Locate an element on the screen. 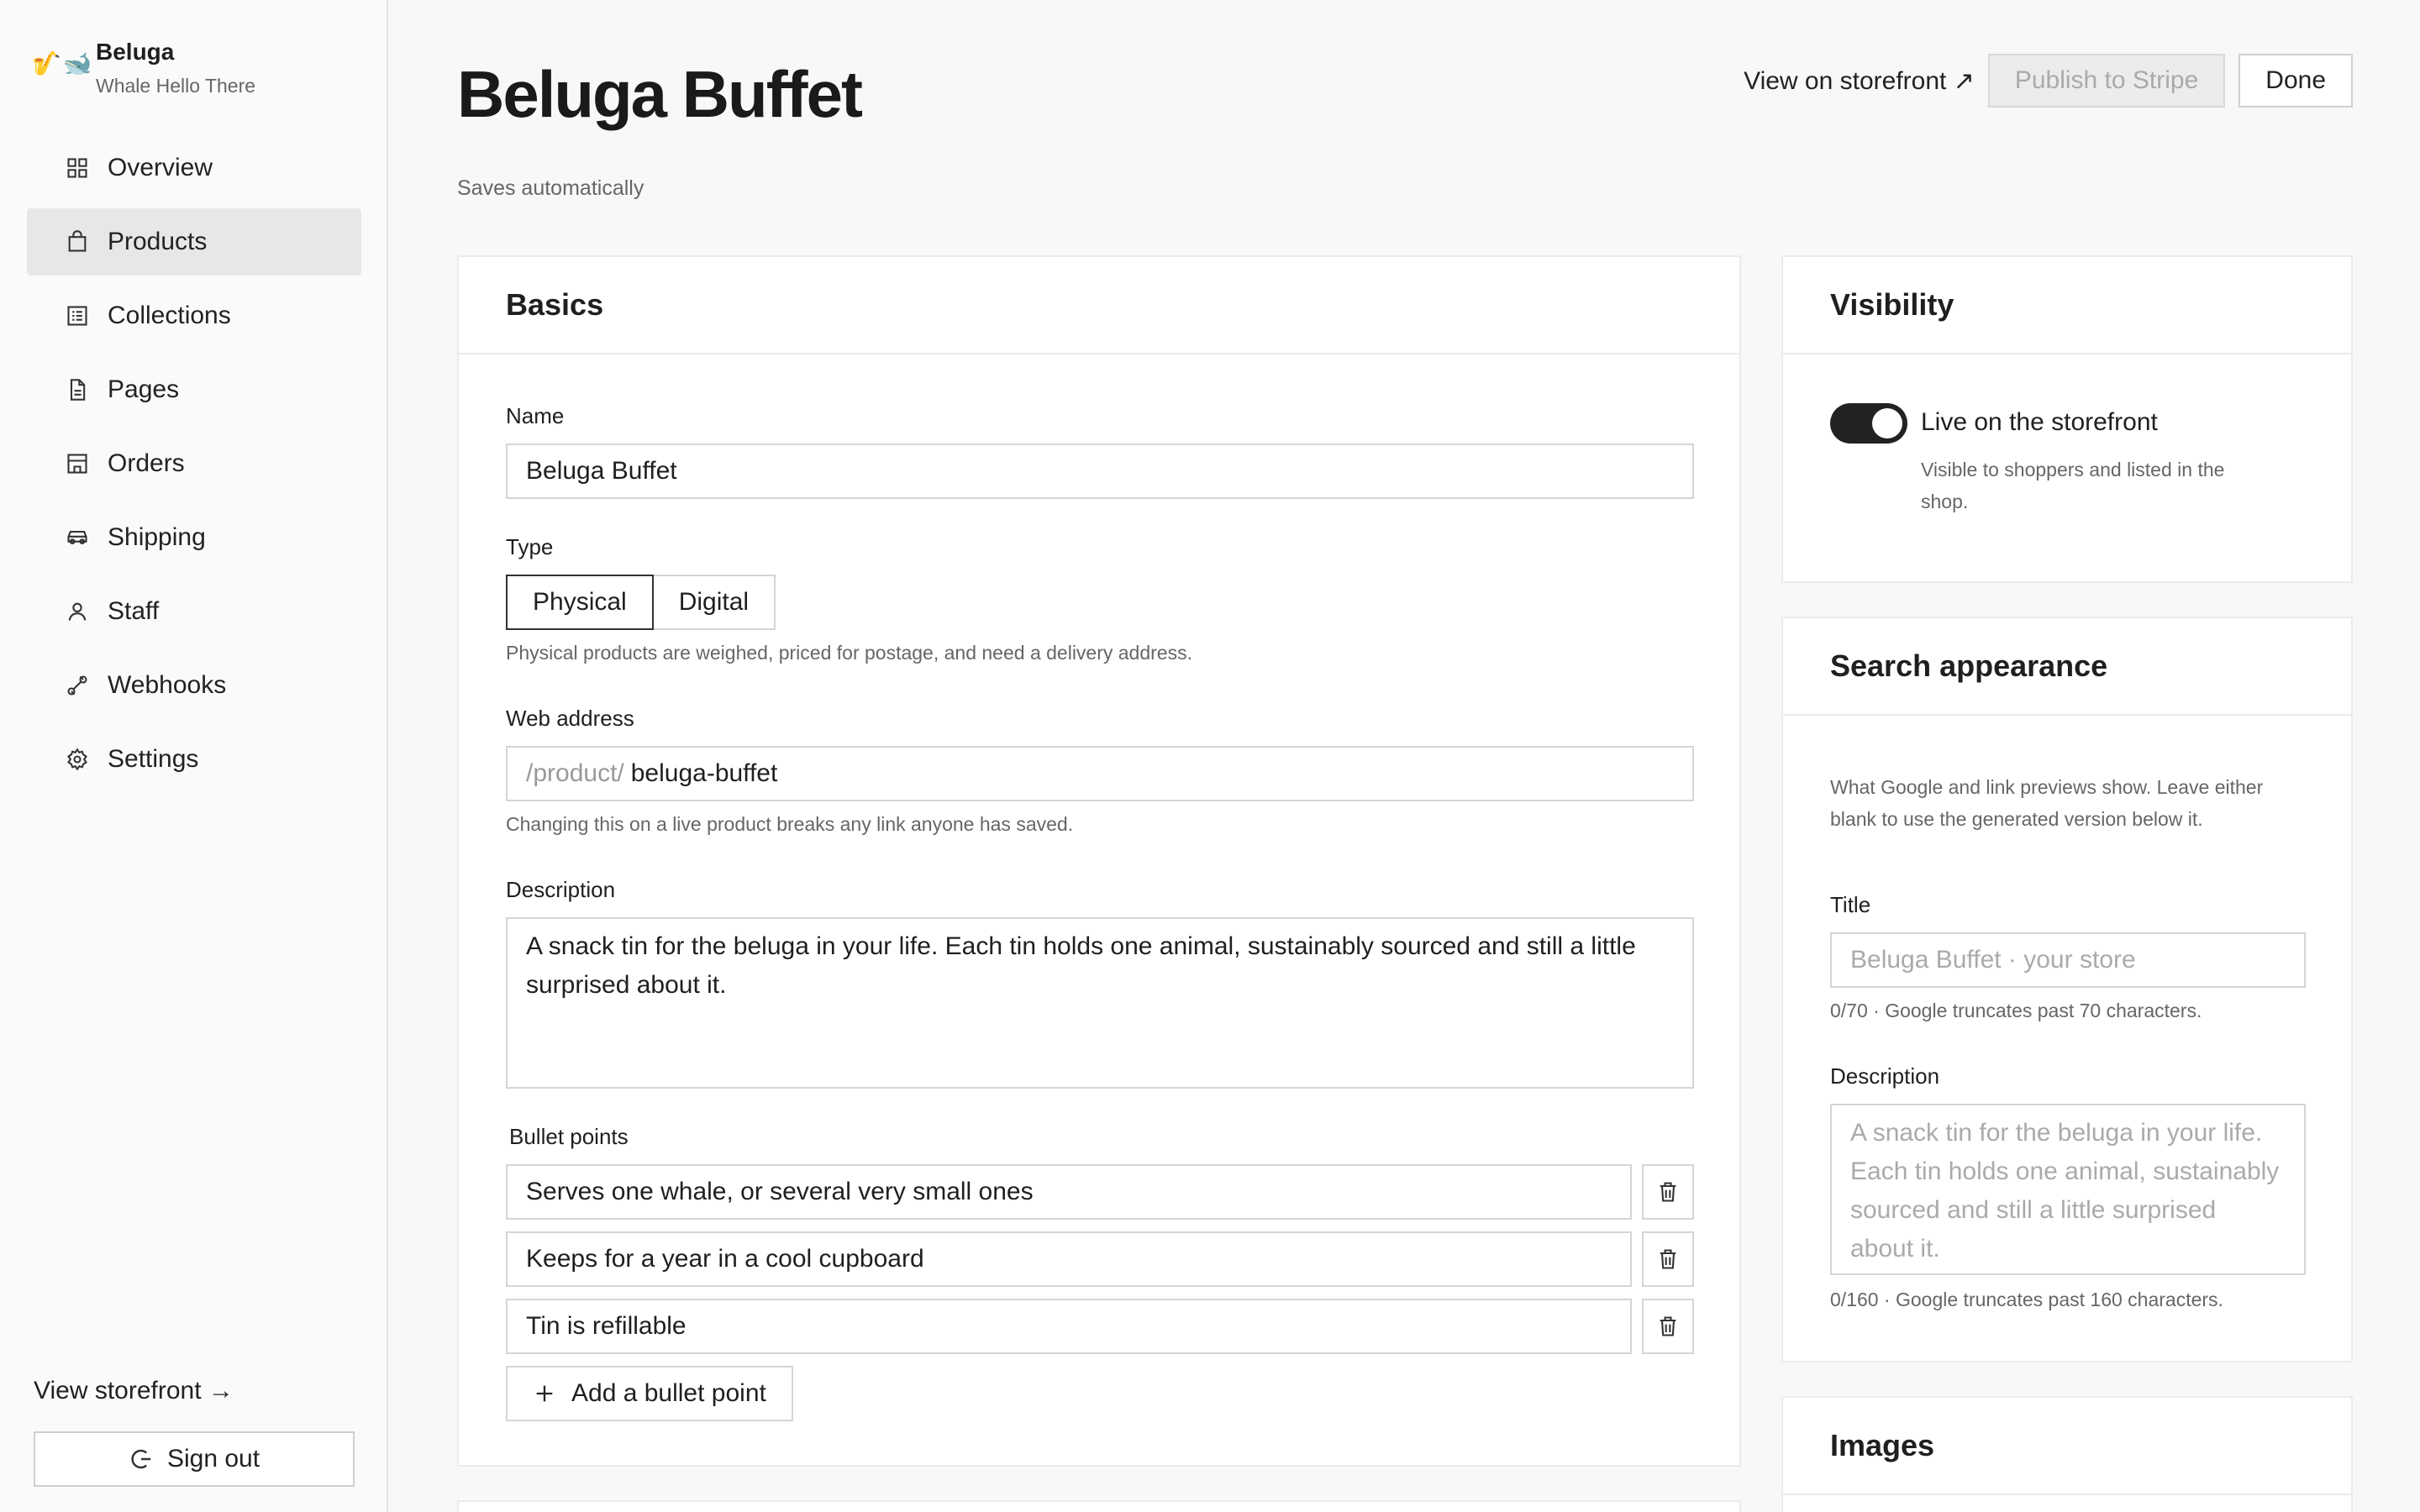 The width and height of the screenshot is (2420, 1512). gear-icon is located at coordinates (77, 759).